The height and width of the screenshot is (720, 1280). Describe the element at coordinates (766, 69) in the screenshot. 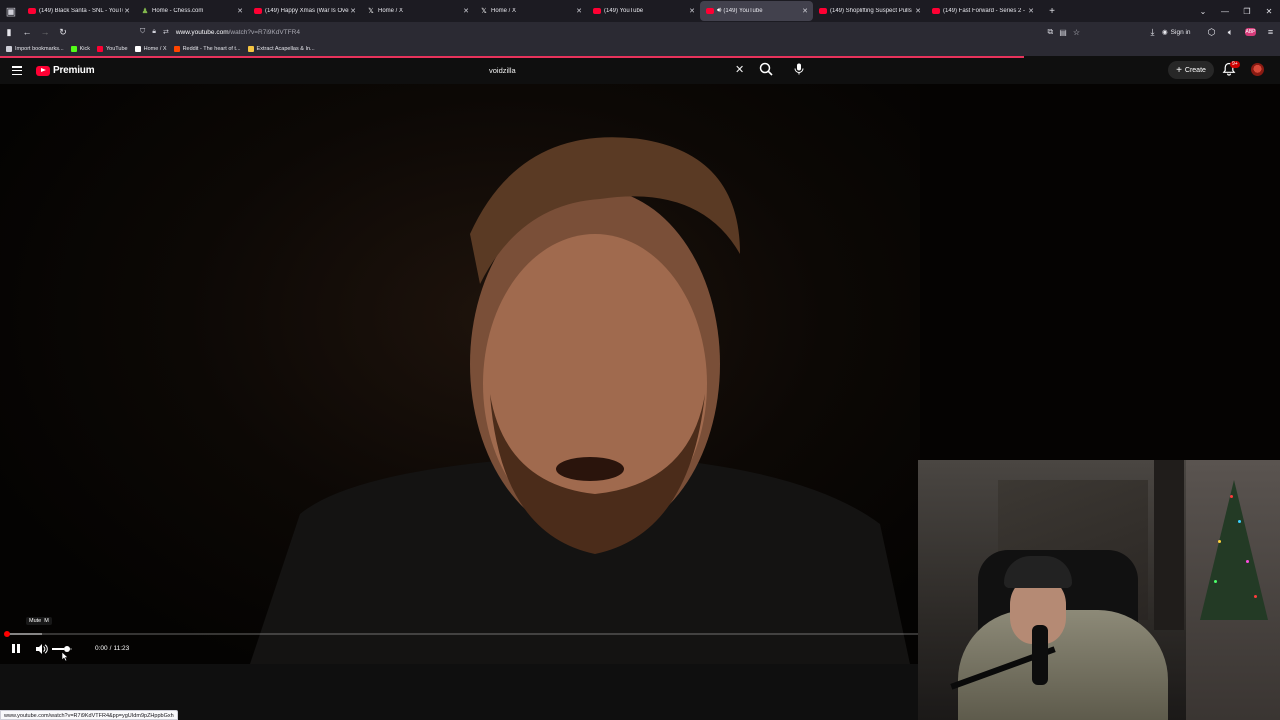

I see `search-icon` at that location.